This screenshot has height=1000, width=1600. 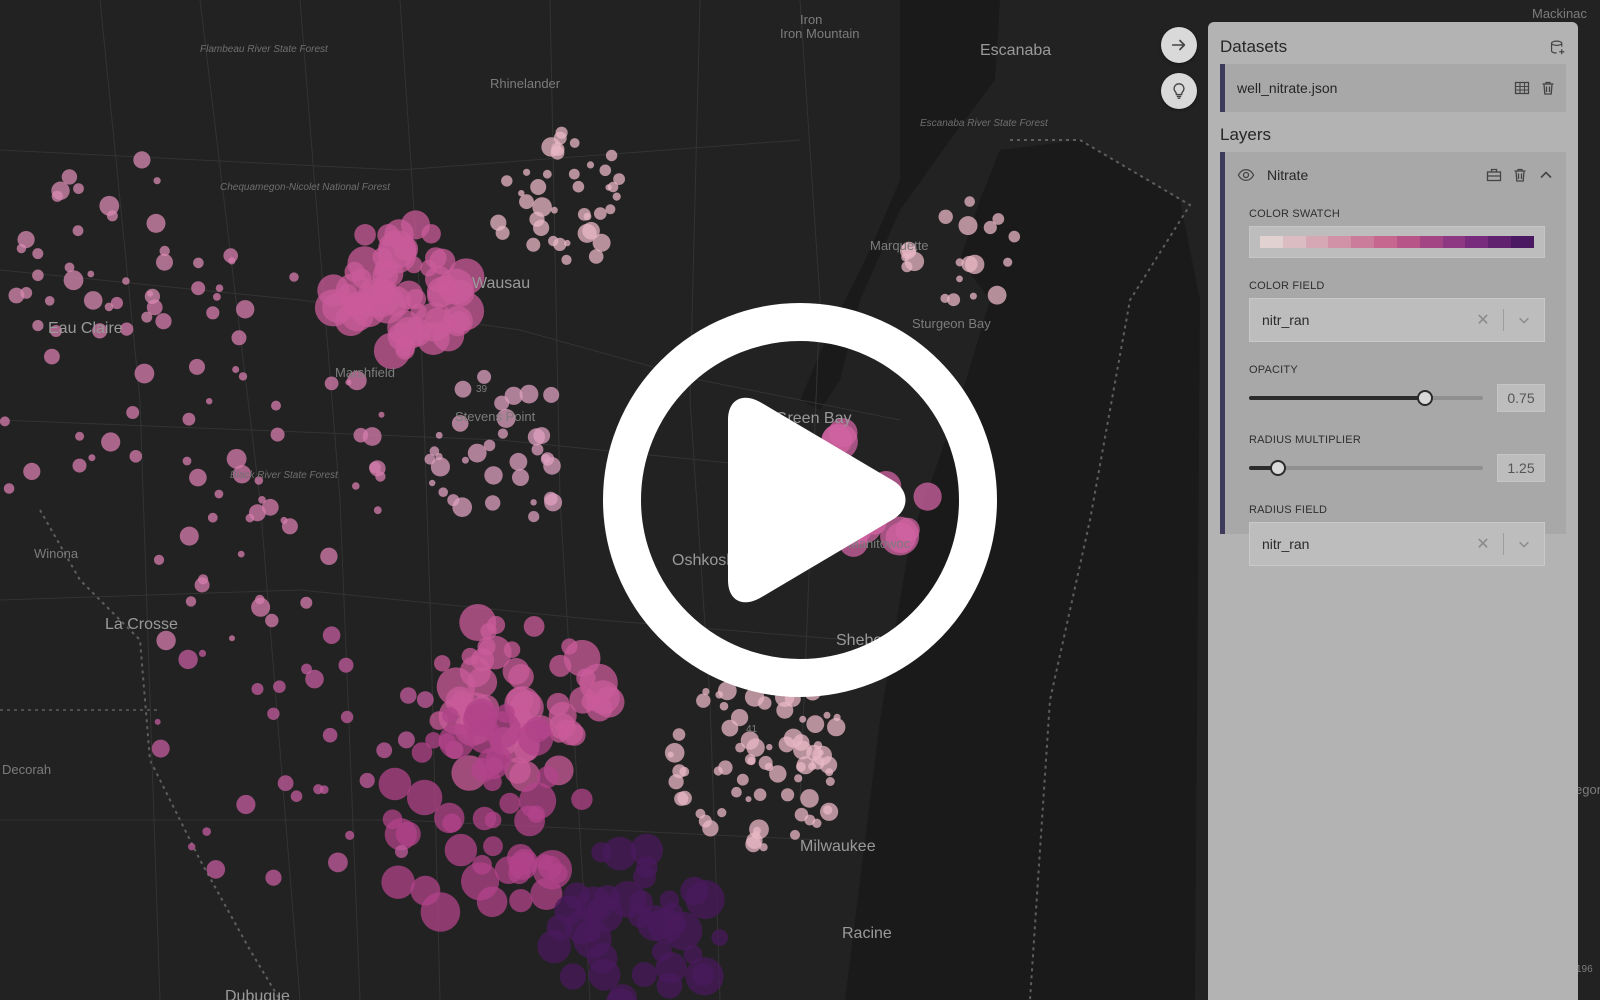 What do you see at coordinates (1483, 544) in the screenshot?
I see `clear-icon: ✕` at bounding box center [1483, 544].